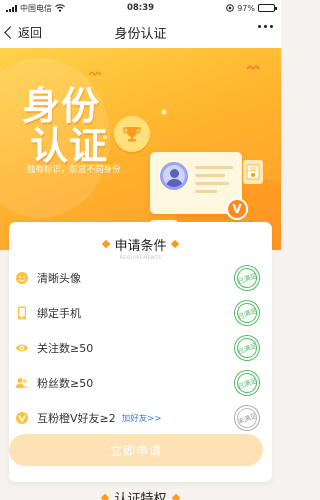 The height and width of the screenshot is (500, 320). Describe the element at coordinates (22, 348) in the screenshot. I see `eye-icon` at that location.